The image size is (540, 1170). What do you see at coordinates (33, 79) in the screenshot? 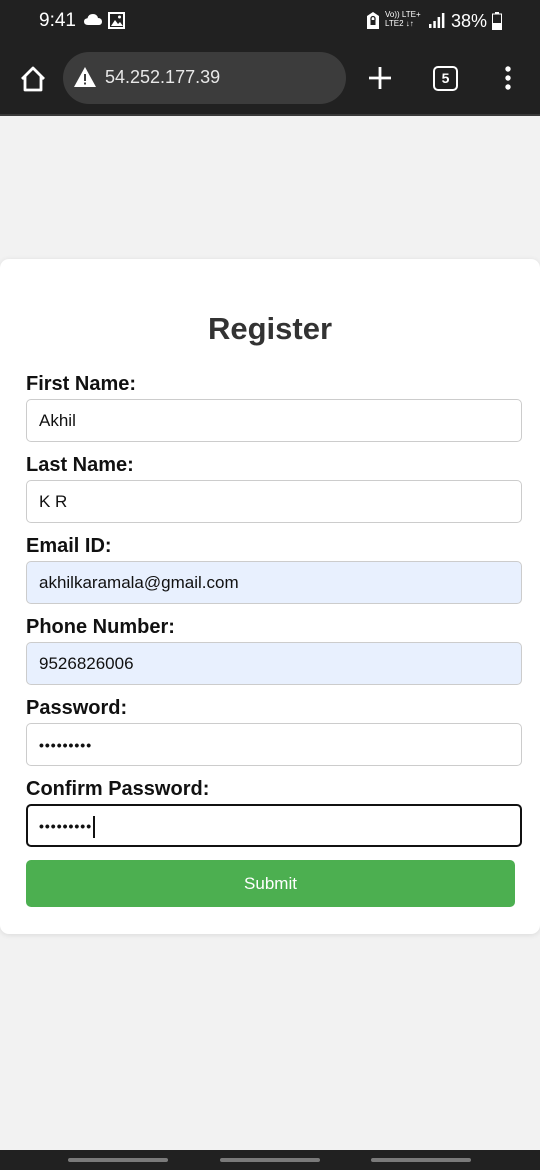
I see `home-icon` at bounding box center [33, 79].